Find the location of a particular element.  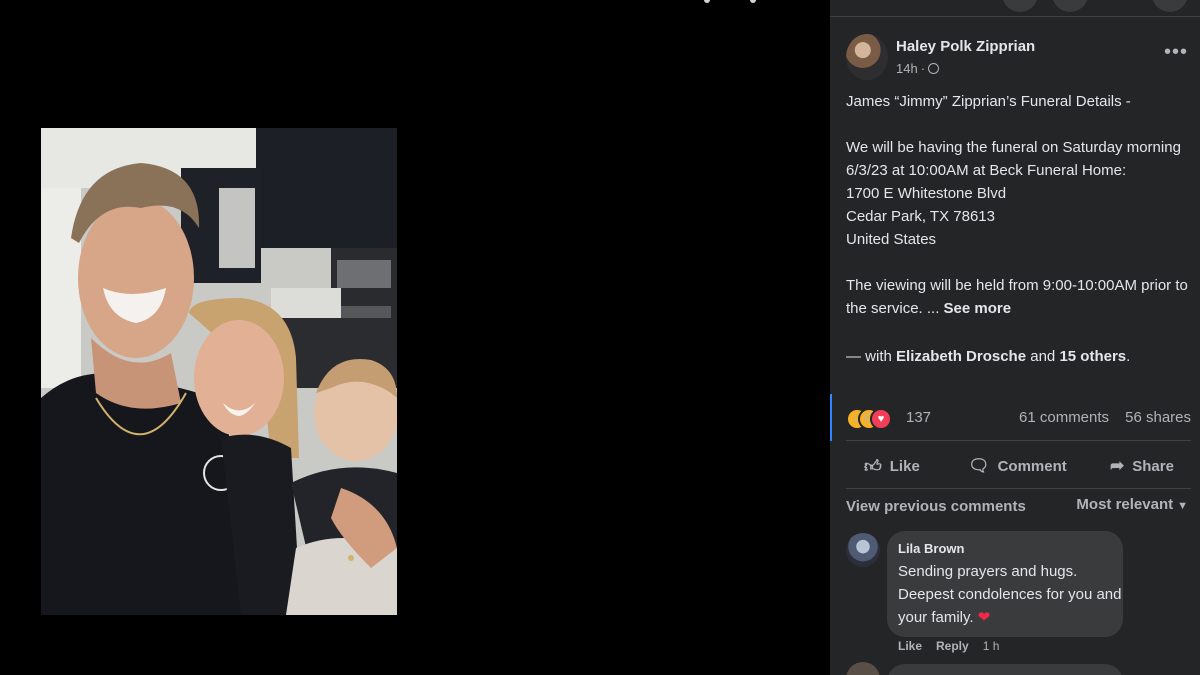

post-header: Haley Polk Zipprian 14h · ••• is located at coordinates (1018, 58).